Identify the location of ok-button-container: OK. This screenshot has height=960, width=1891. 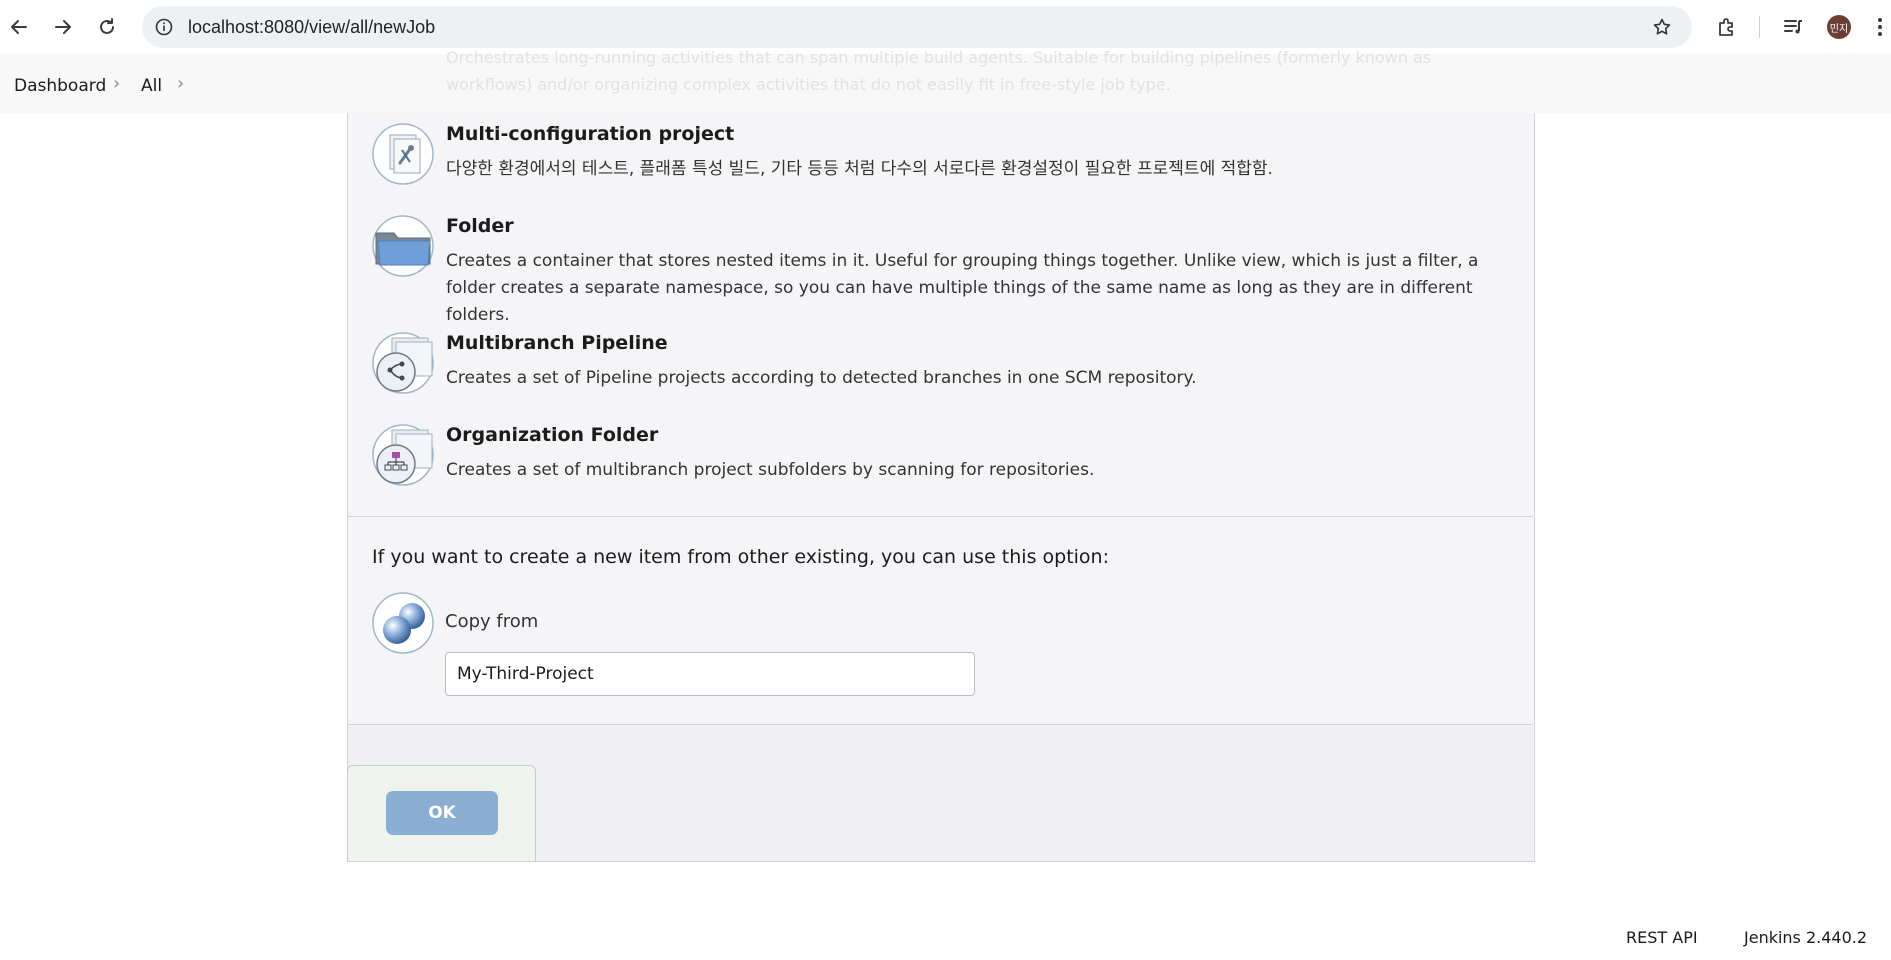
(441, 813).